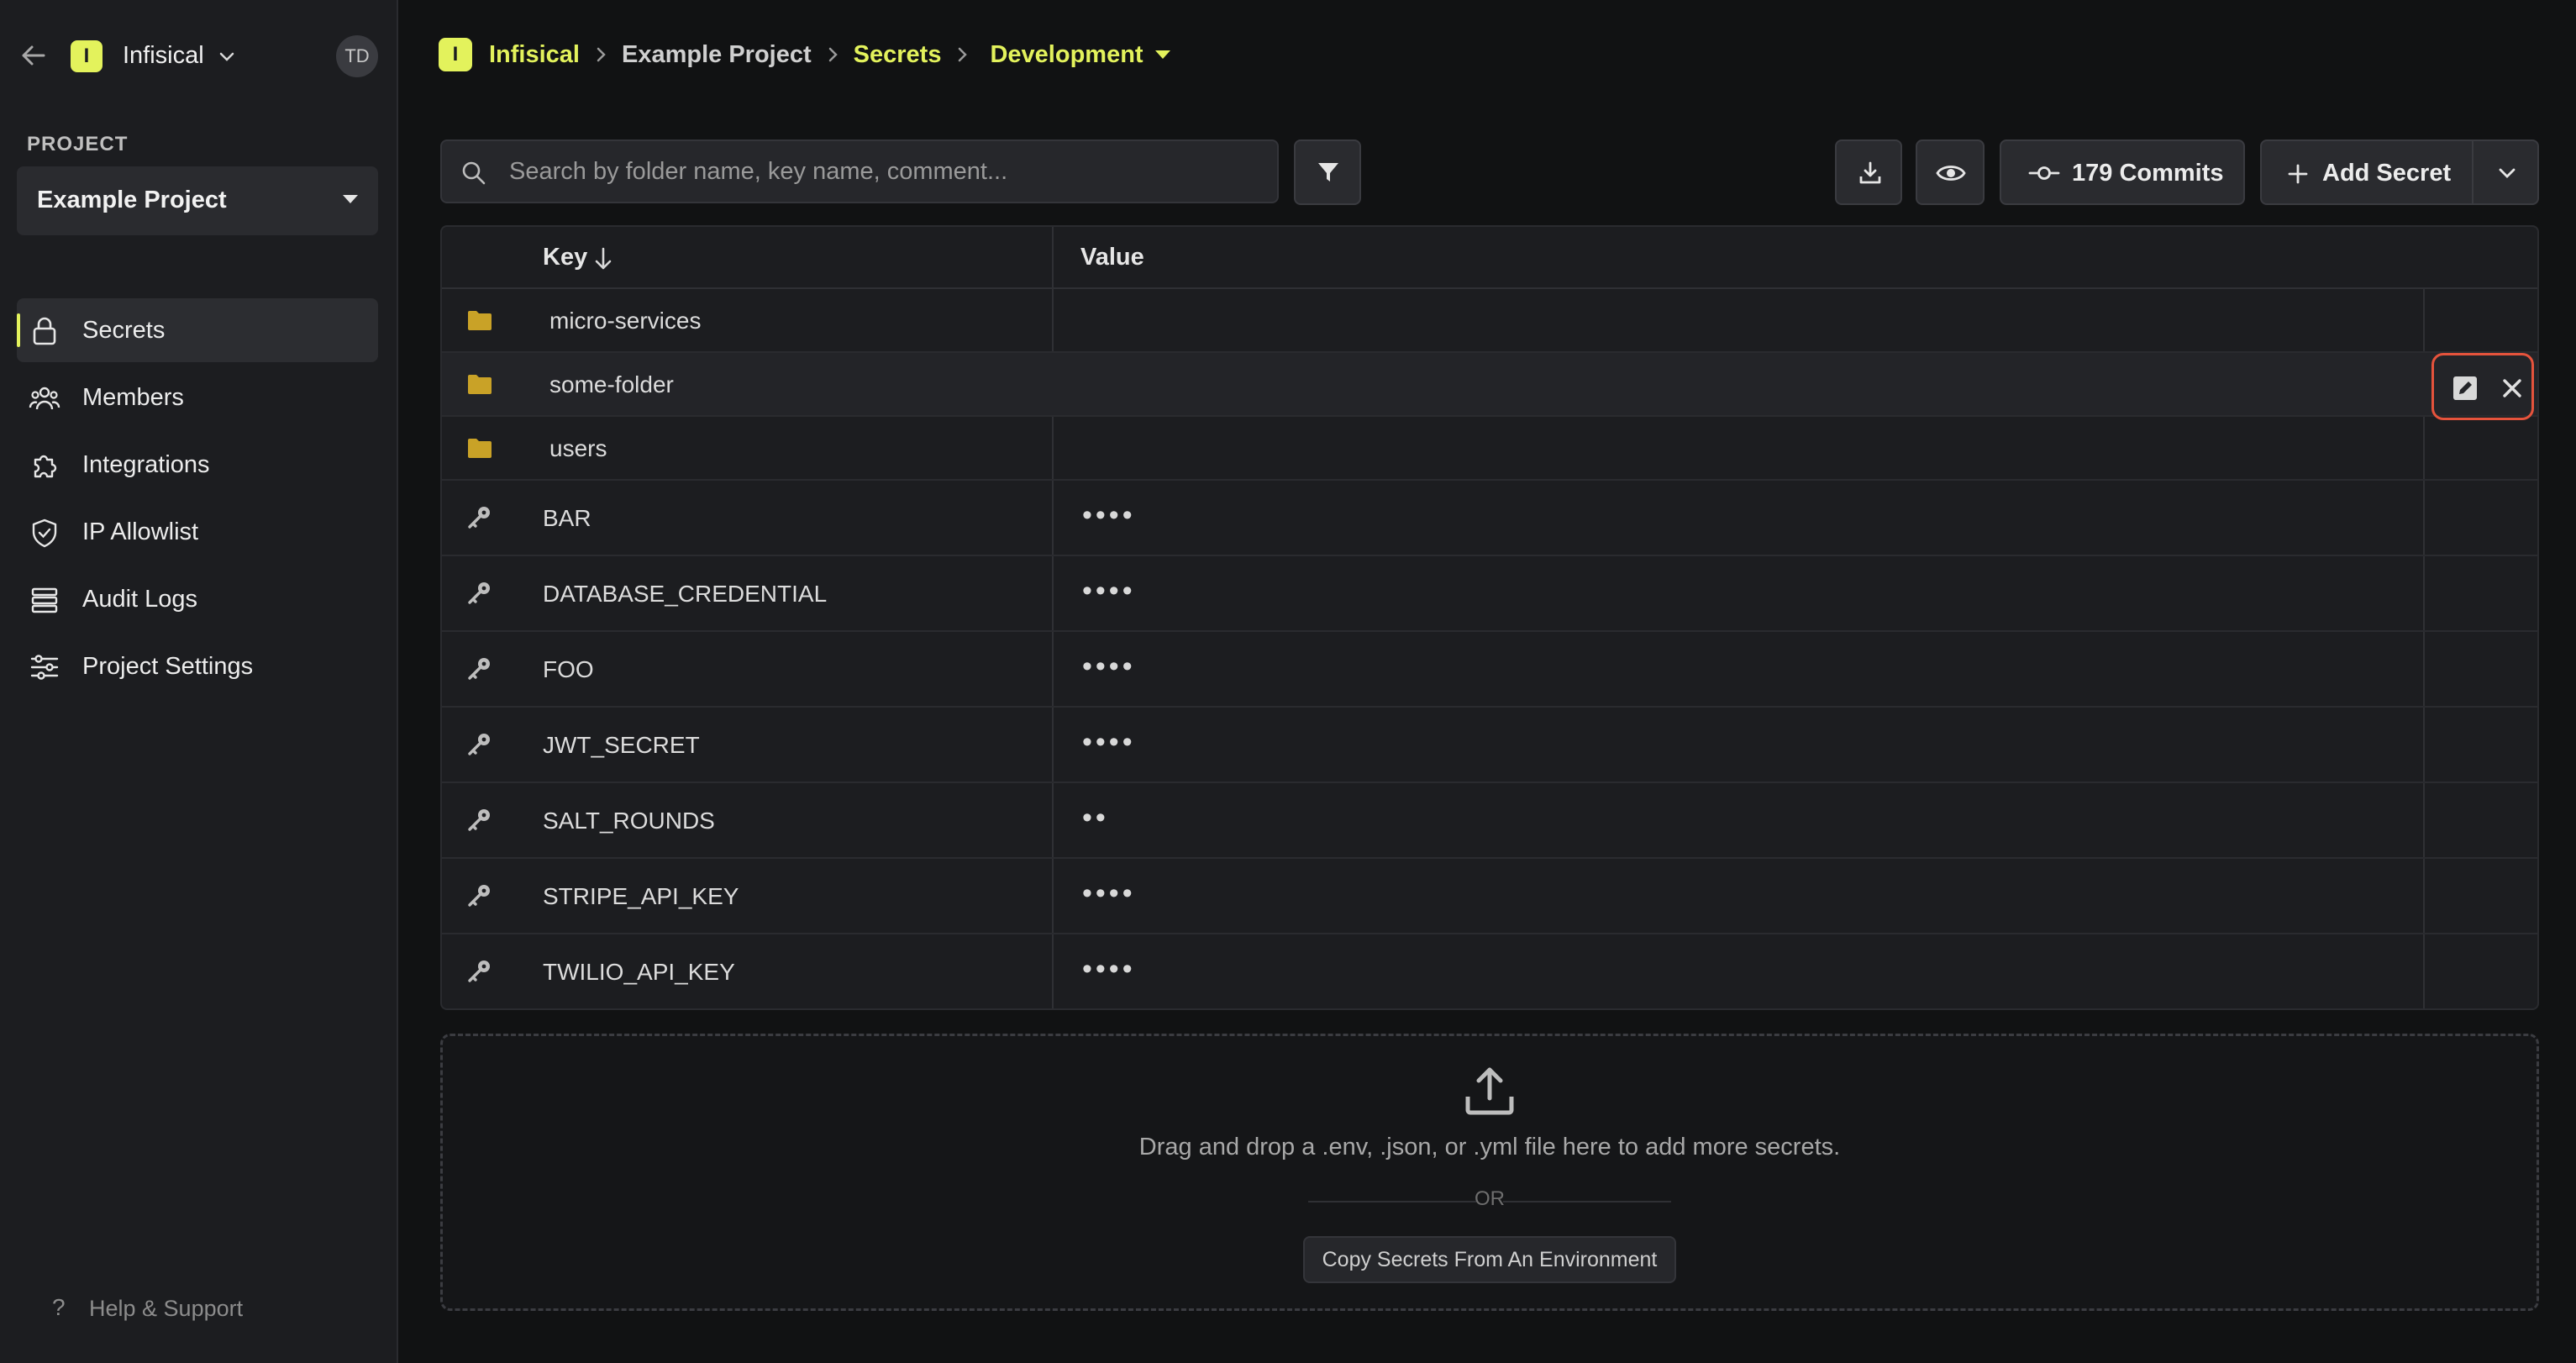  I want to click on or-separator: OR, so click(1490, 1198).